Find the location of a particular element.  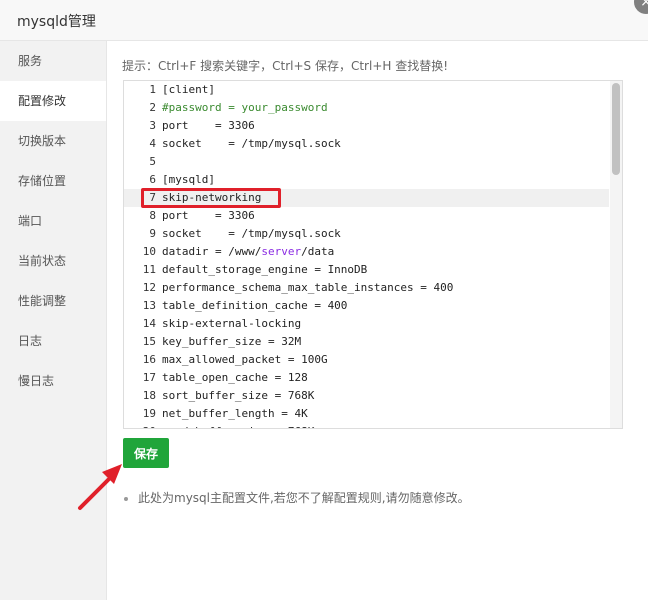

syntax-keyword: server is located at coordinates (281, 251).